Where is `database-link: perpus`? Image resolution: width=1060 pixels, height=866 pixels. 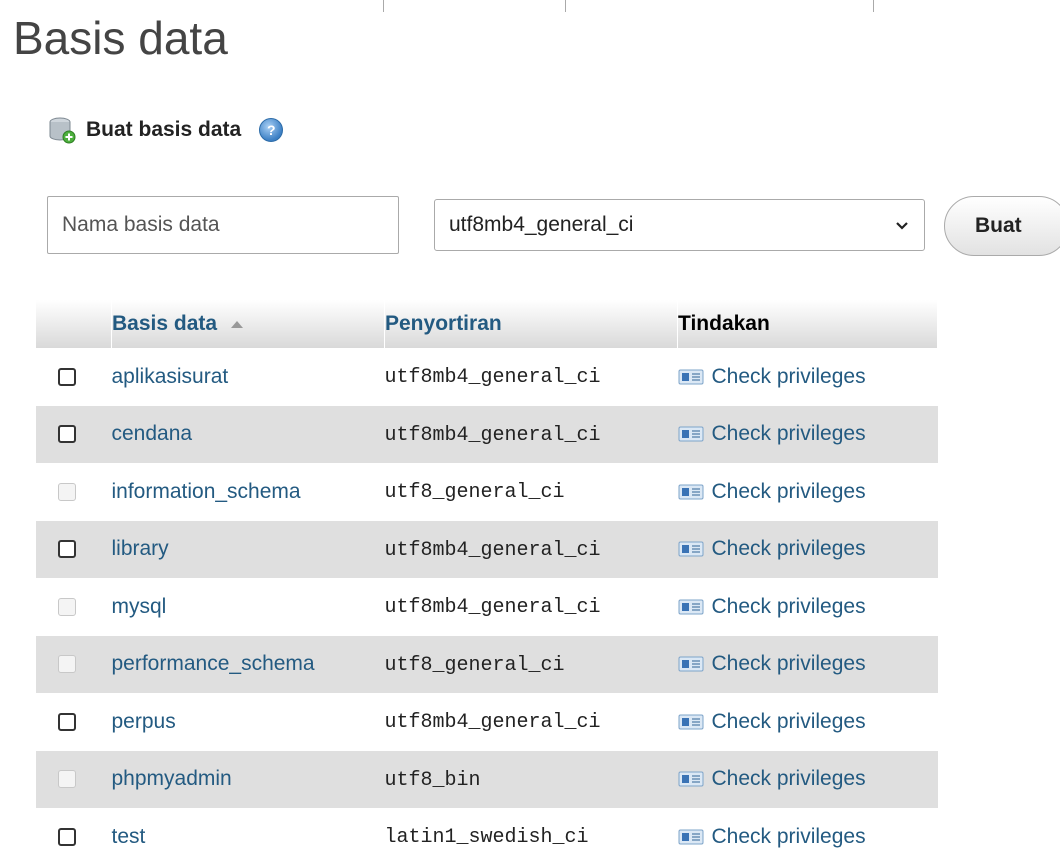 database-link: perpus is located at coordinates (144, 721).